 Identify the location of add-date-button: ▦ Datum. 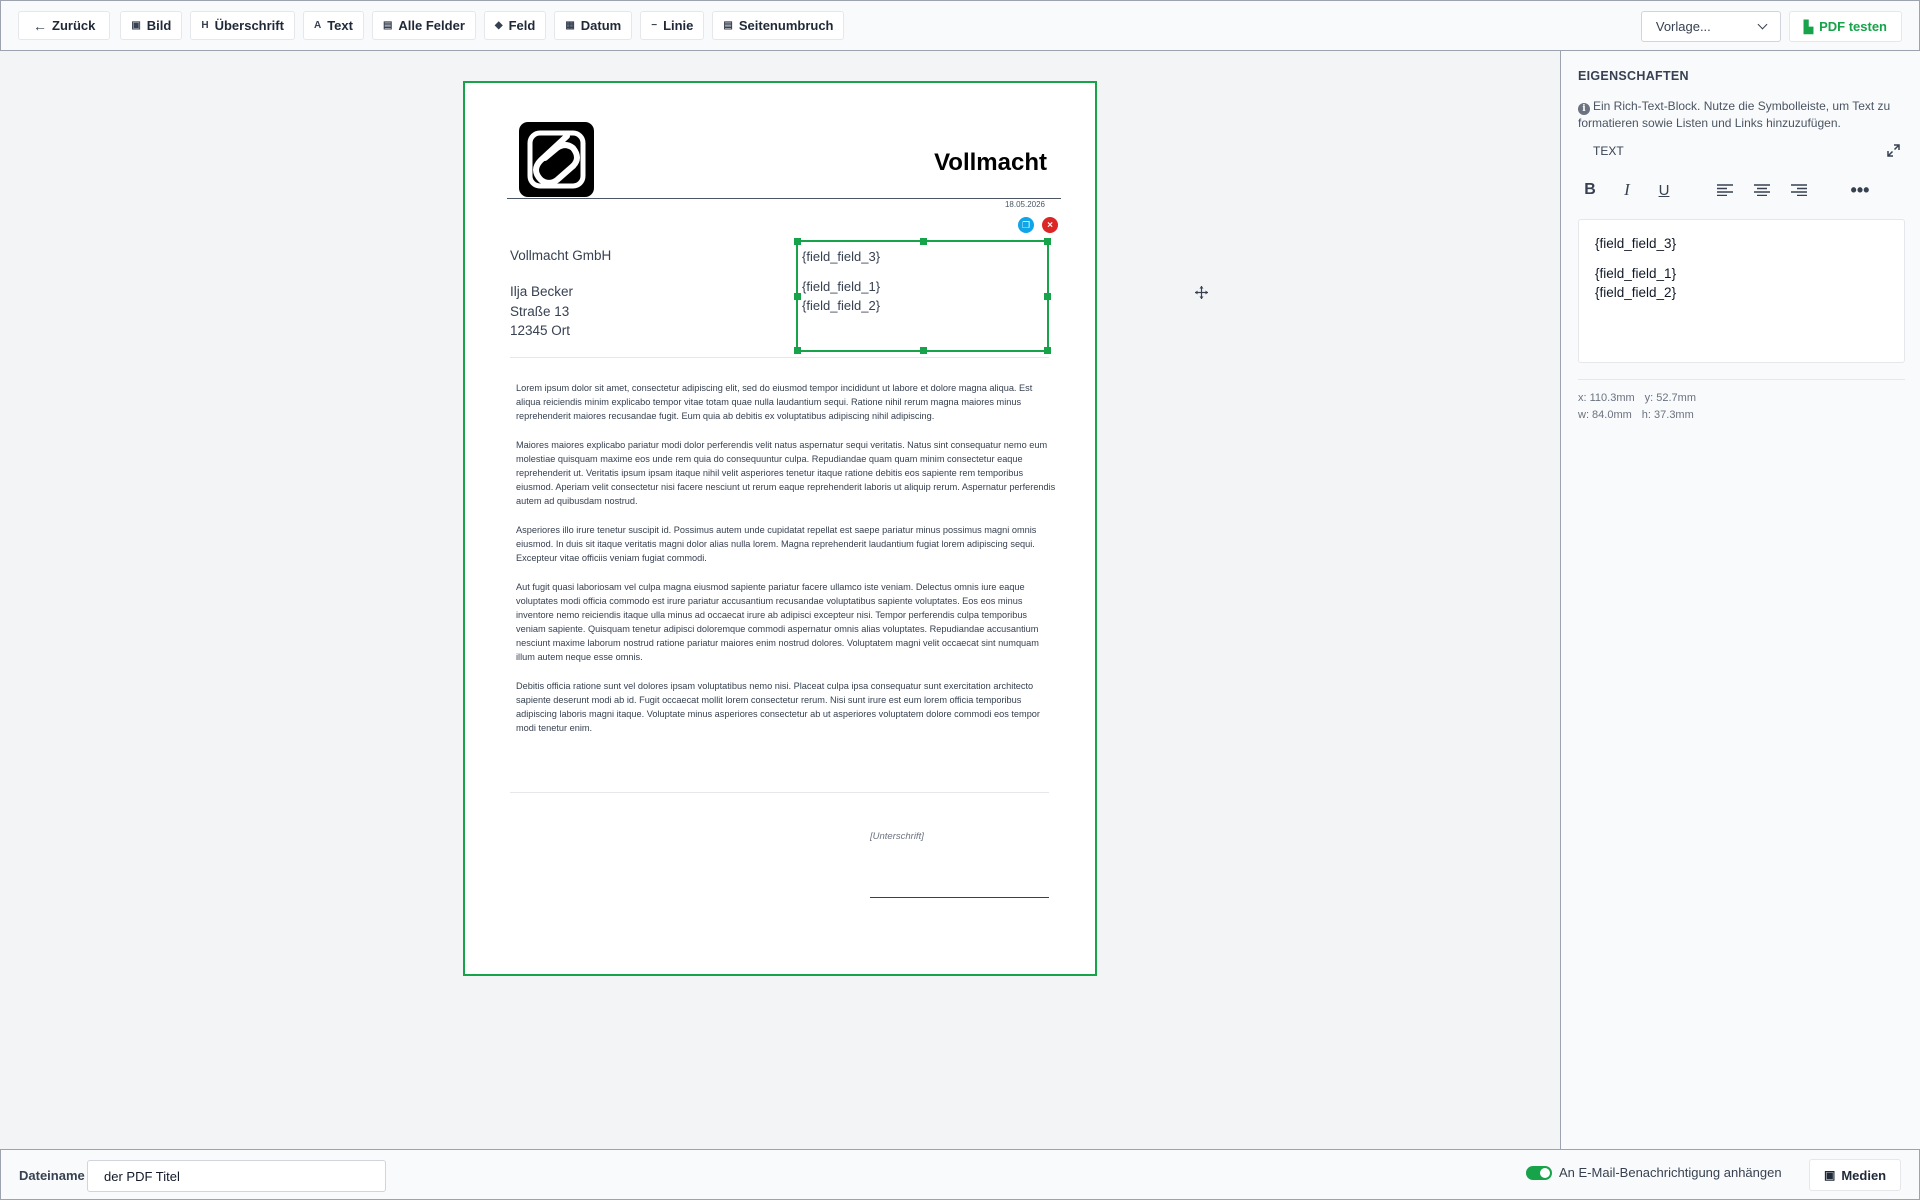
(593, 25).